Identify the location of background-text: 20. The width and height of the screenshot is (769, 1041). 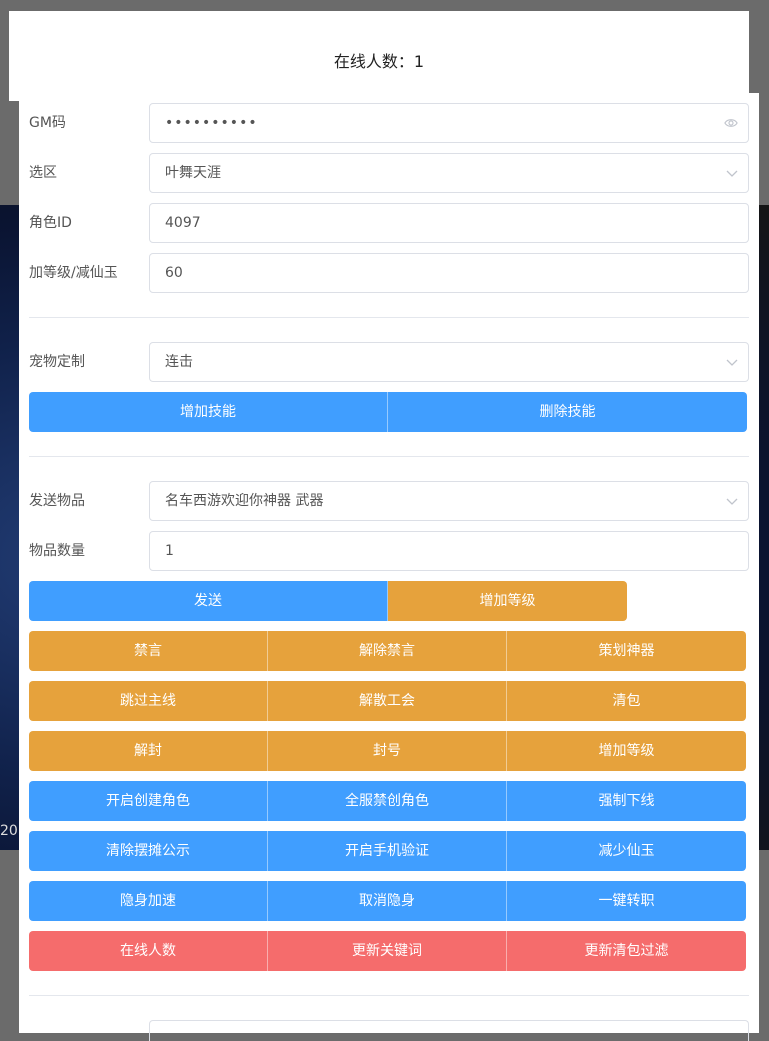
(9, 831).